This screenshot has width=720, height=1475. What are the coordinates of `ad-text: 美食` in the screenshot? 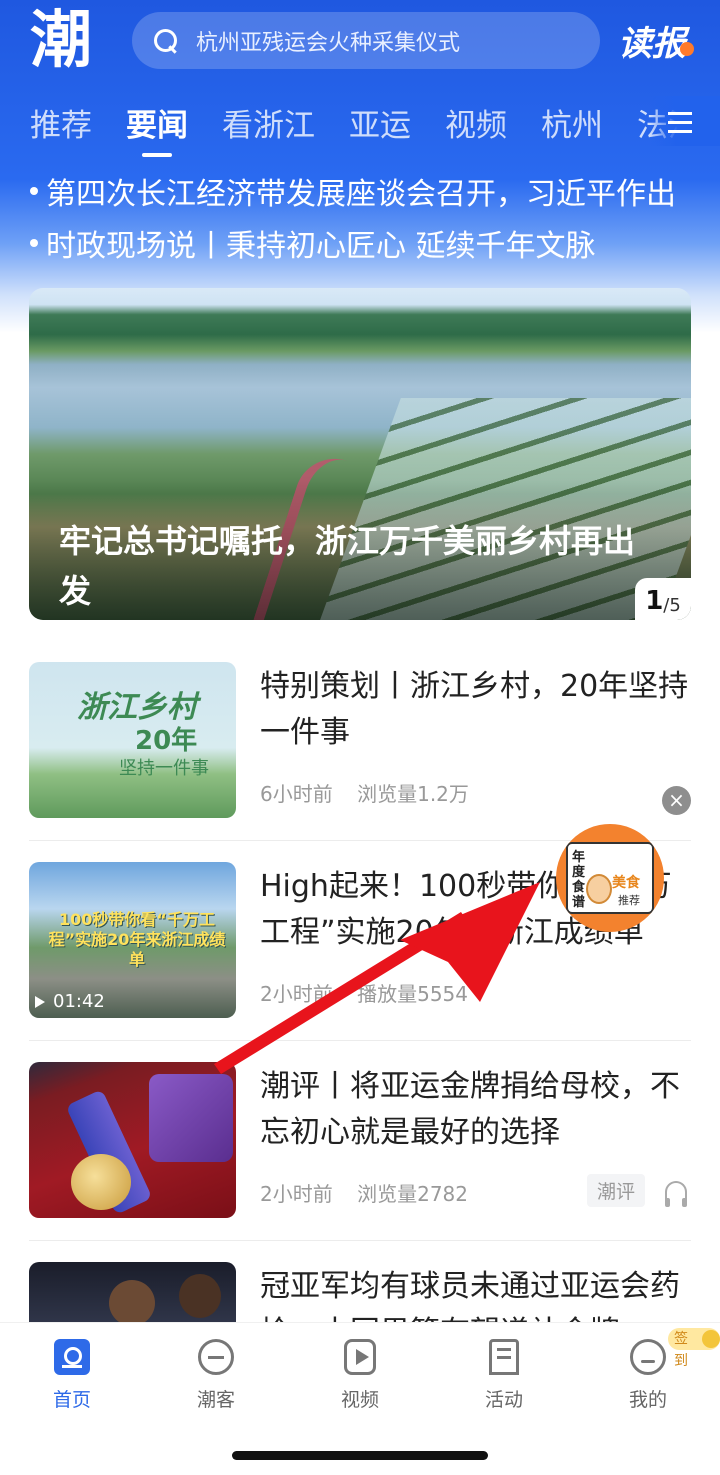 It's located at (626, 883).